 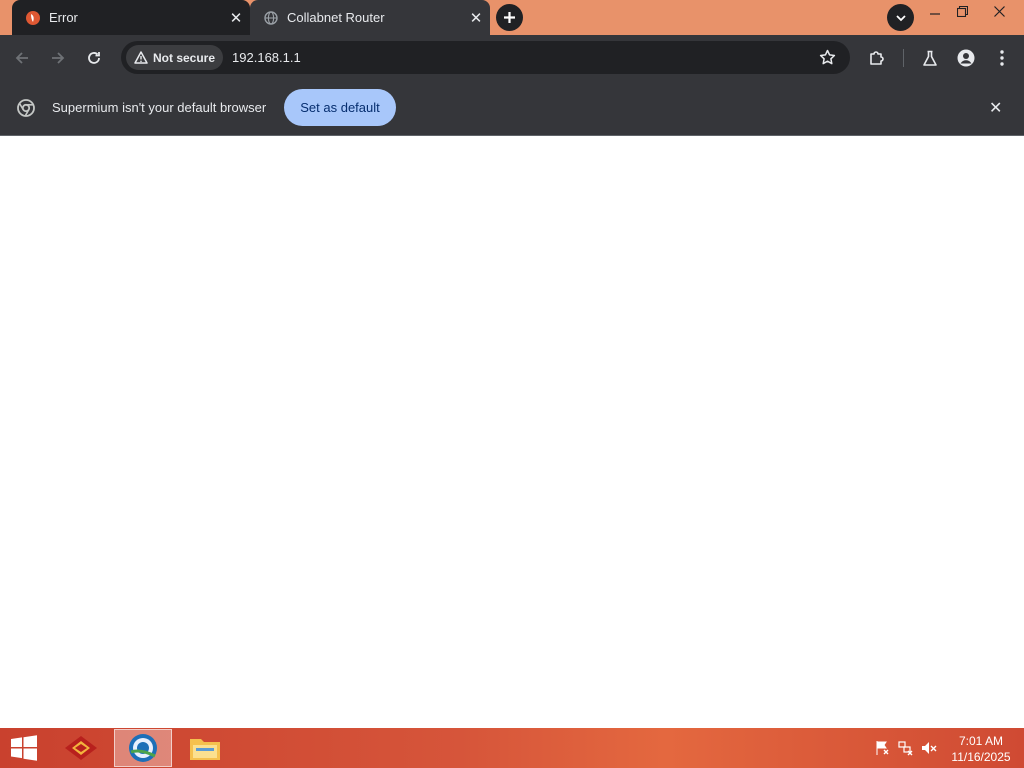 I want to click on chevron-down-icon, so click(x=900, y=17).